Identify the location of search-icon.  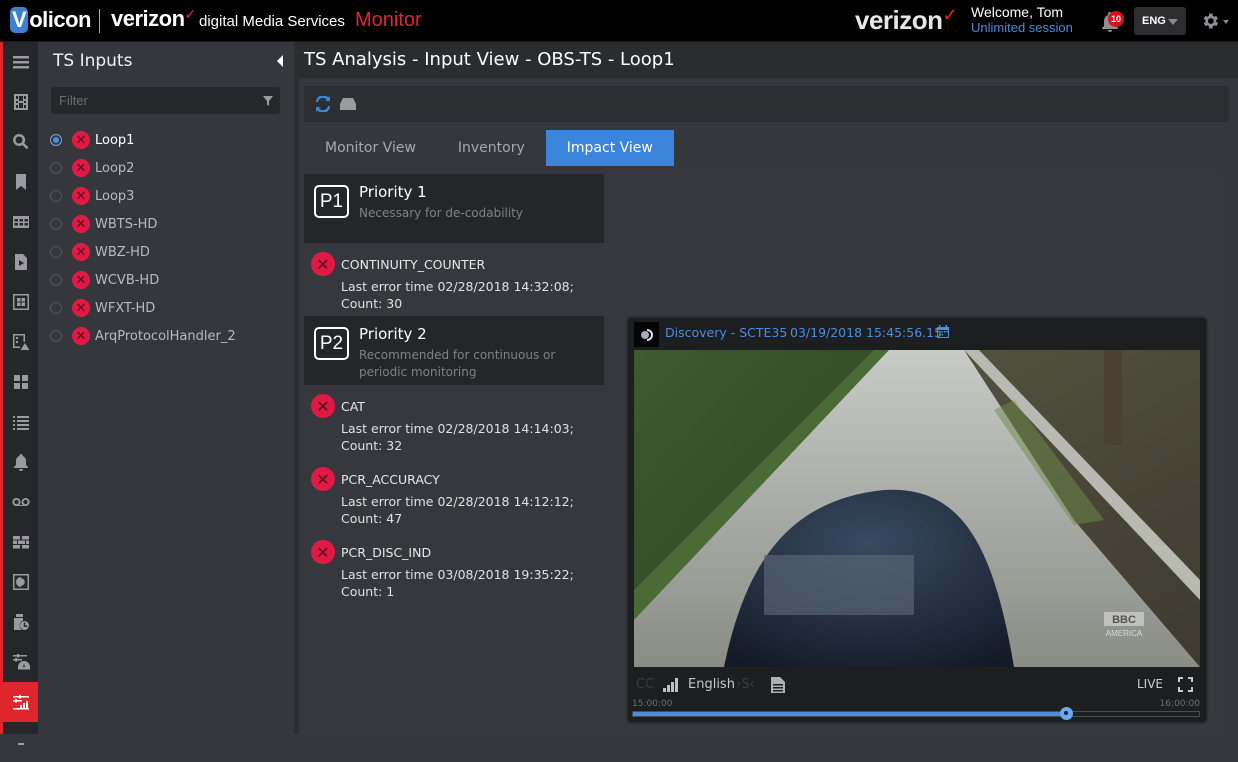
(20, 142).